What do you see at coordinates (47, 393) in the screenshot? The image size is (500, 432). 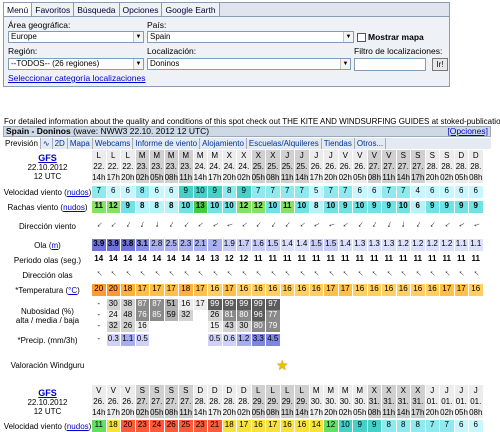 I see `model-name-bottom: GFS` at bounding box center [47, 393].